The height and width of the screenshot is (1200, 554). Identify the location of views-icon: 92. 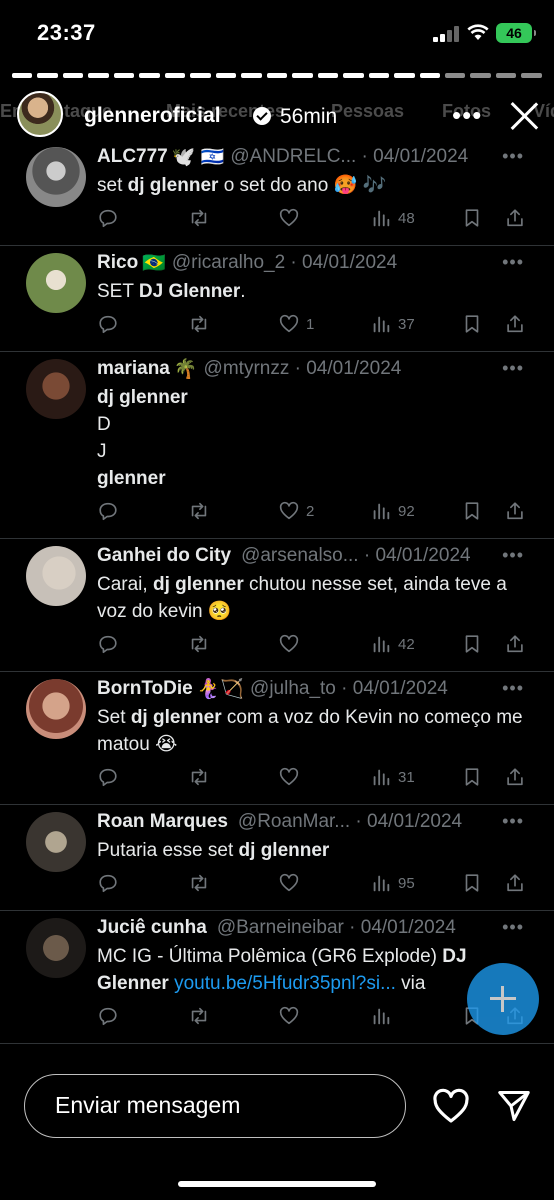
(392, 511).